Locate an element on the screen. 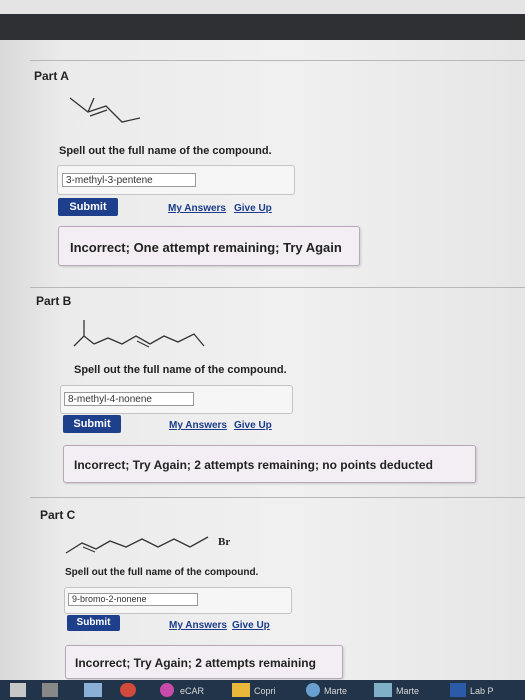 Image resolution: width=525 pixels, height=700 pixels. part-b-structure is located at coordinates (139, 334).